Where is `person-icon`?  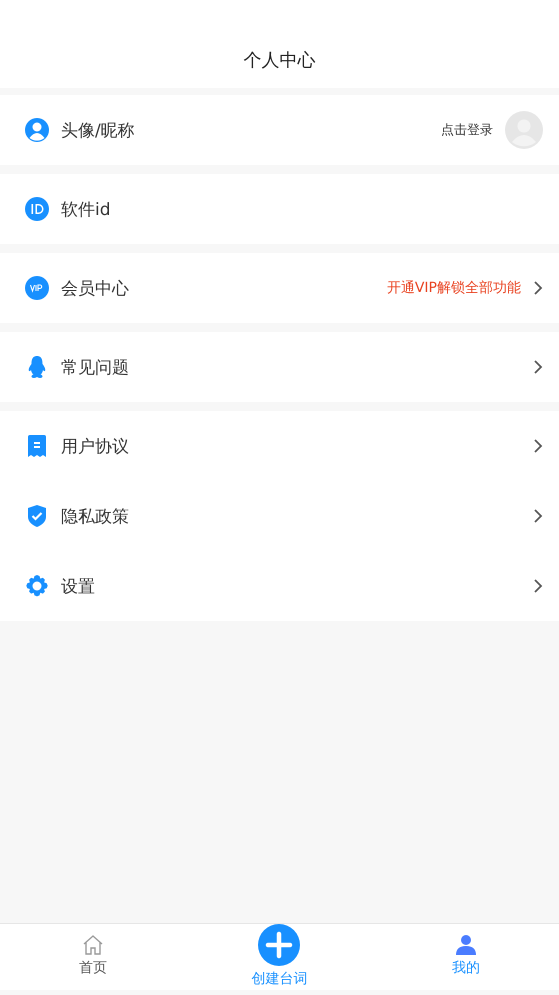 person-icon is located at coordinates (465, 945).